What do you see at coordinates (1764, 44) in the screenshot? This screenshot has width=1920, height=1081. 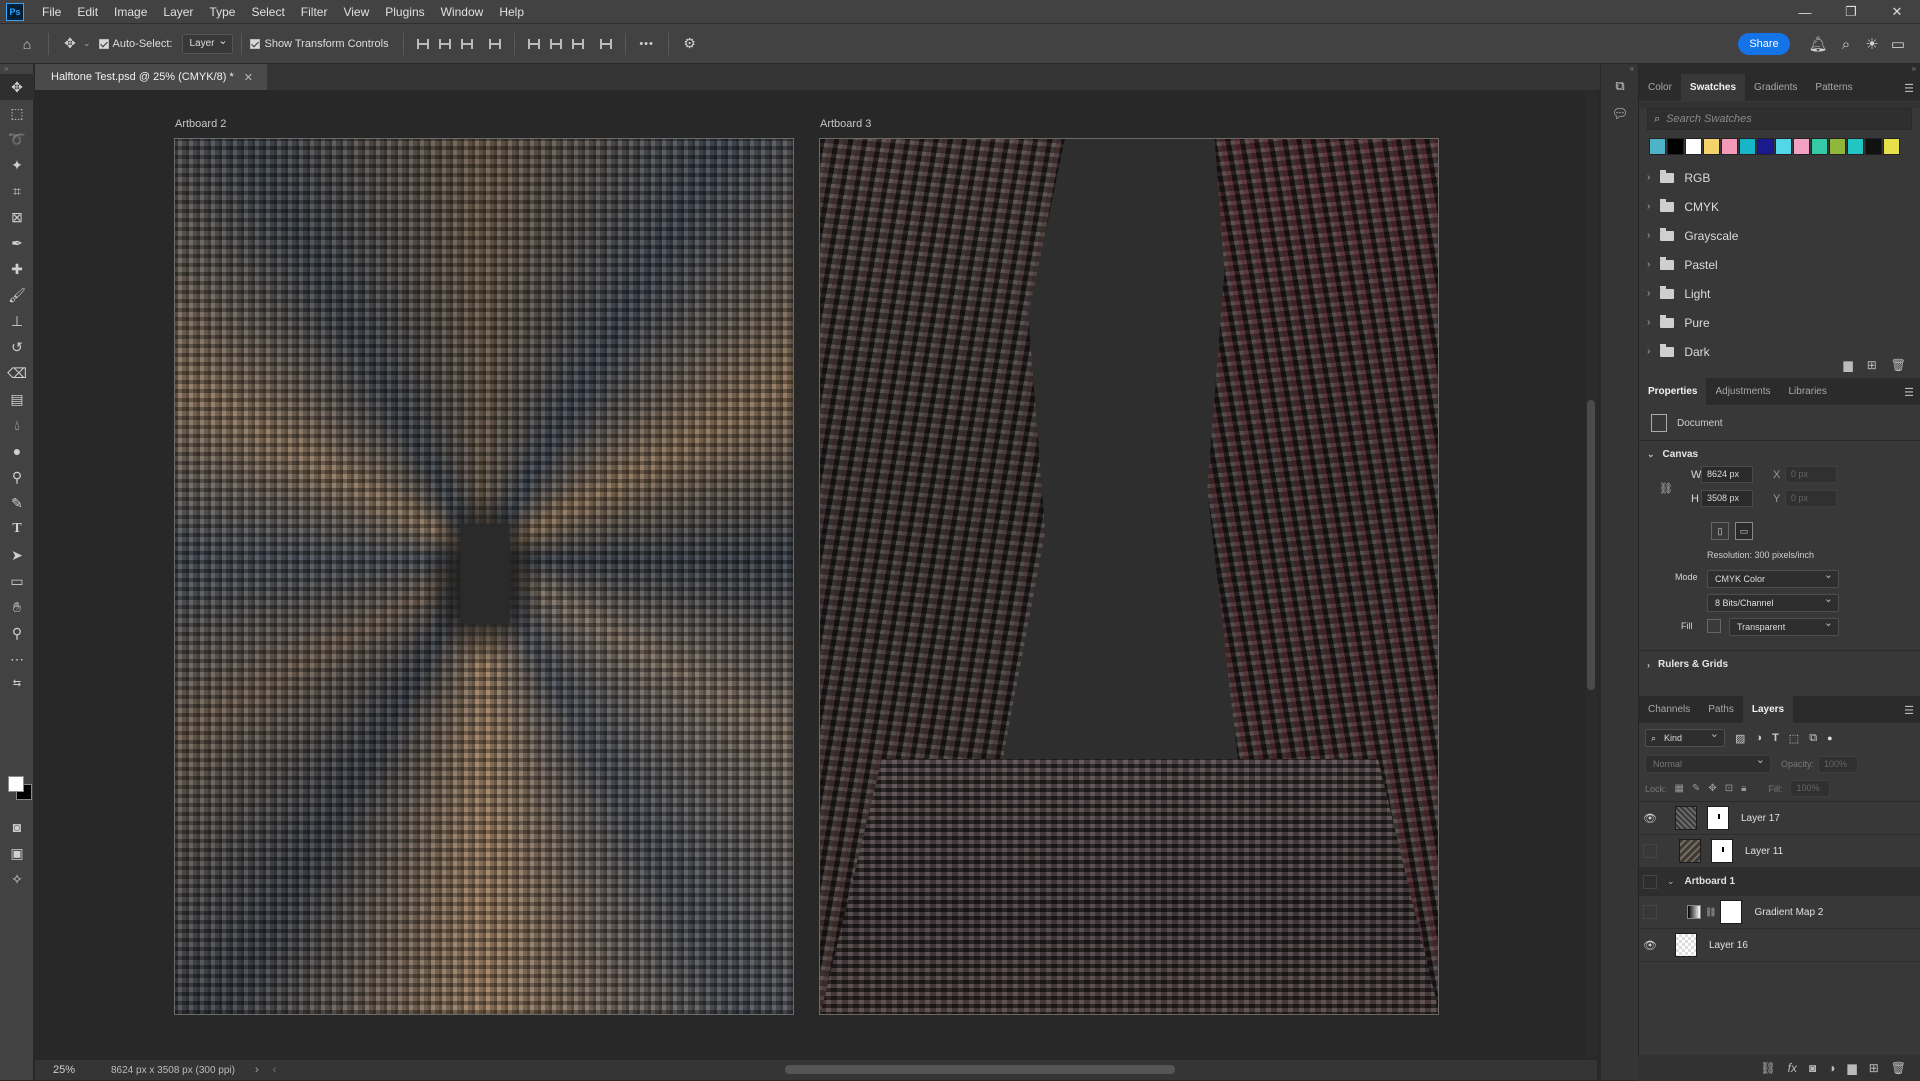 I see `share-button: Share` at bounding box center [1764, 44].